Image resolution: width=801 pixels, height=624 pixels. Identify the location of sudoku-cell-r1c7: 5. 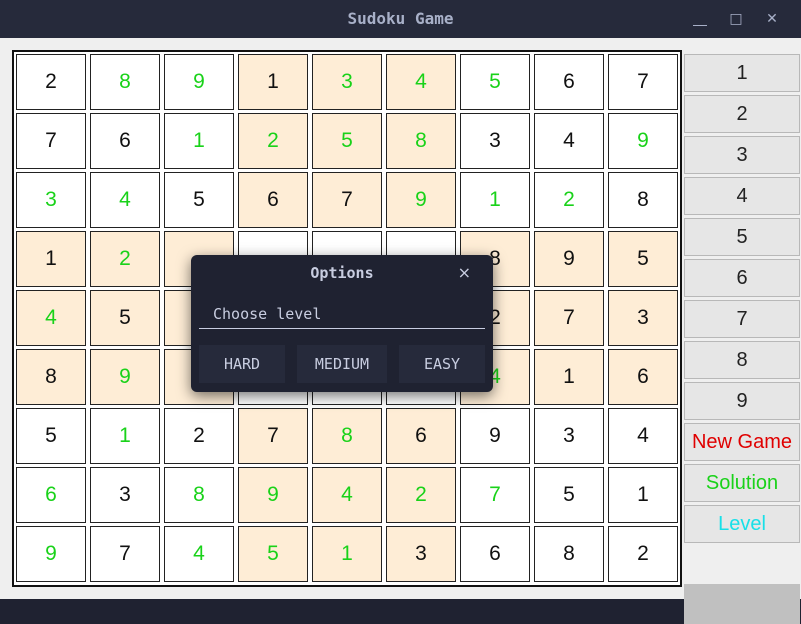
(495, 82).